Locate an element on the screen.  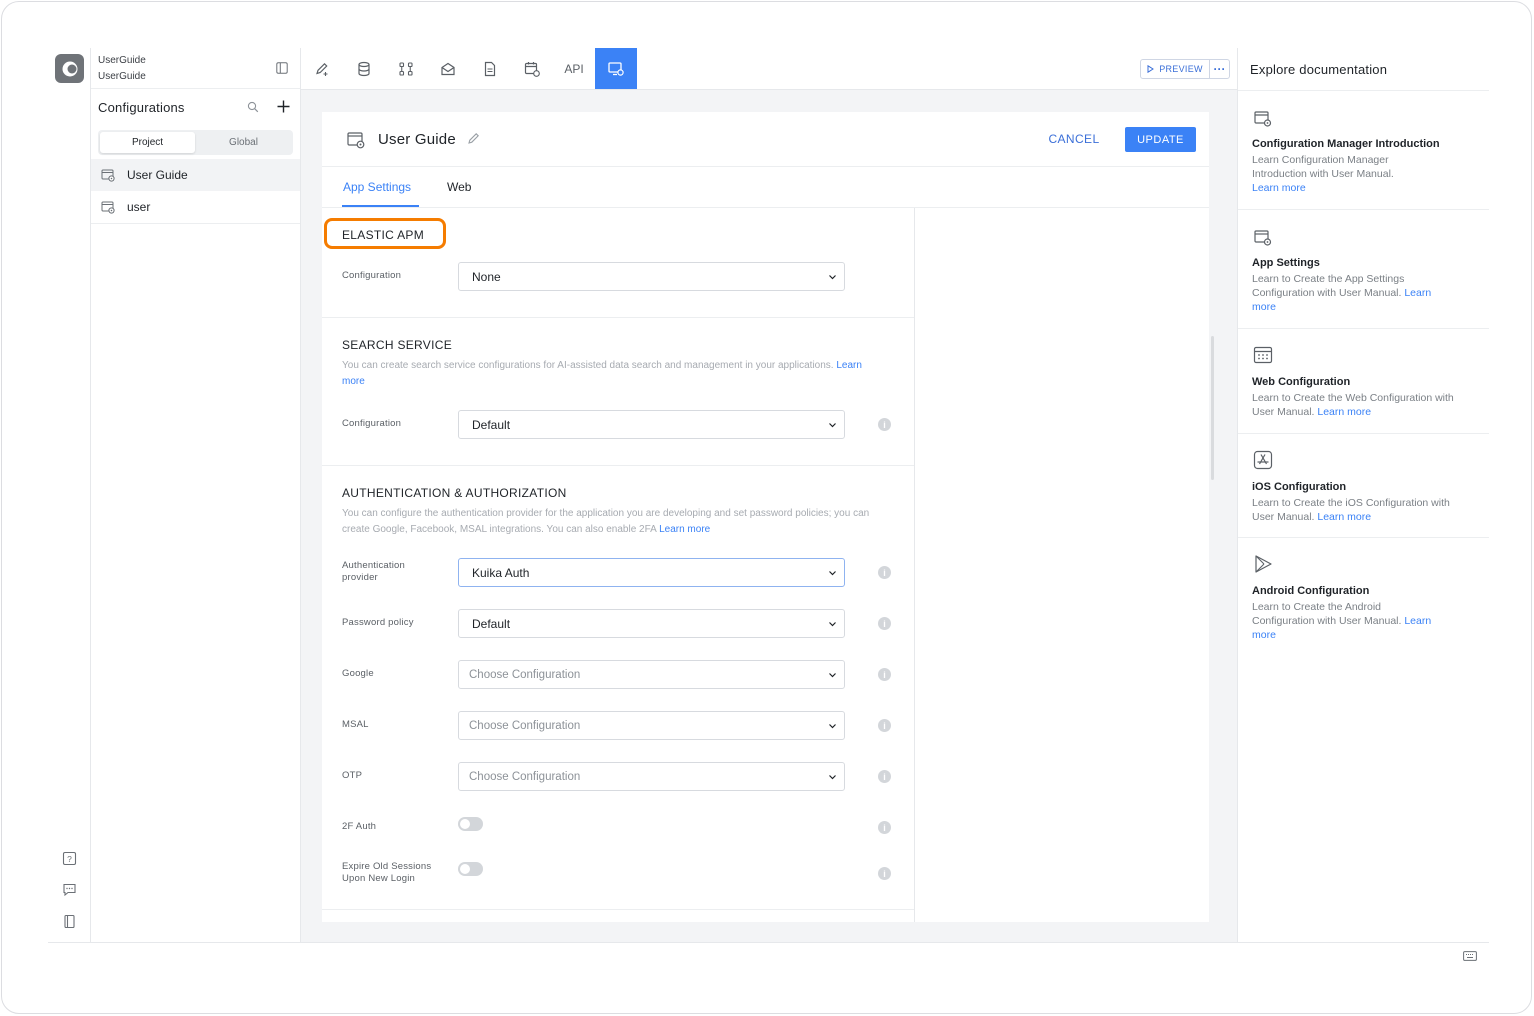
collapse-sidebar-icon is located at coordinates (282, 68).